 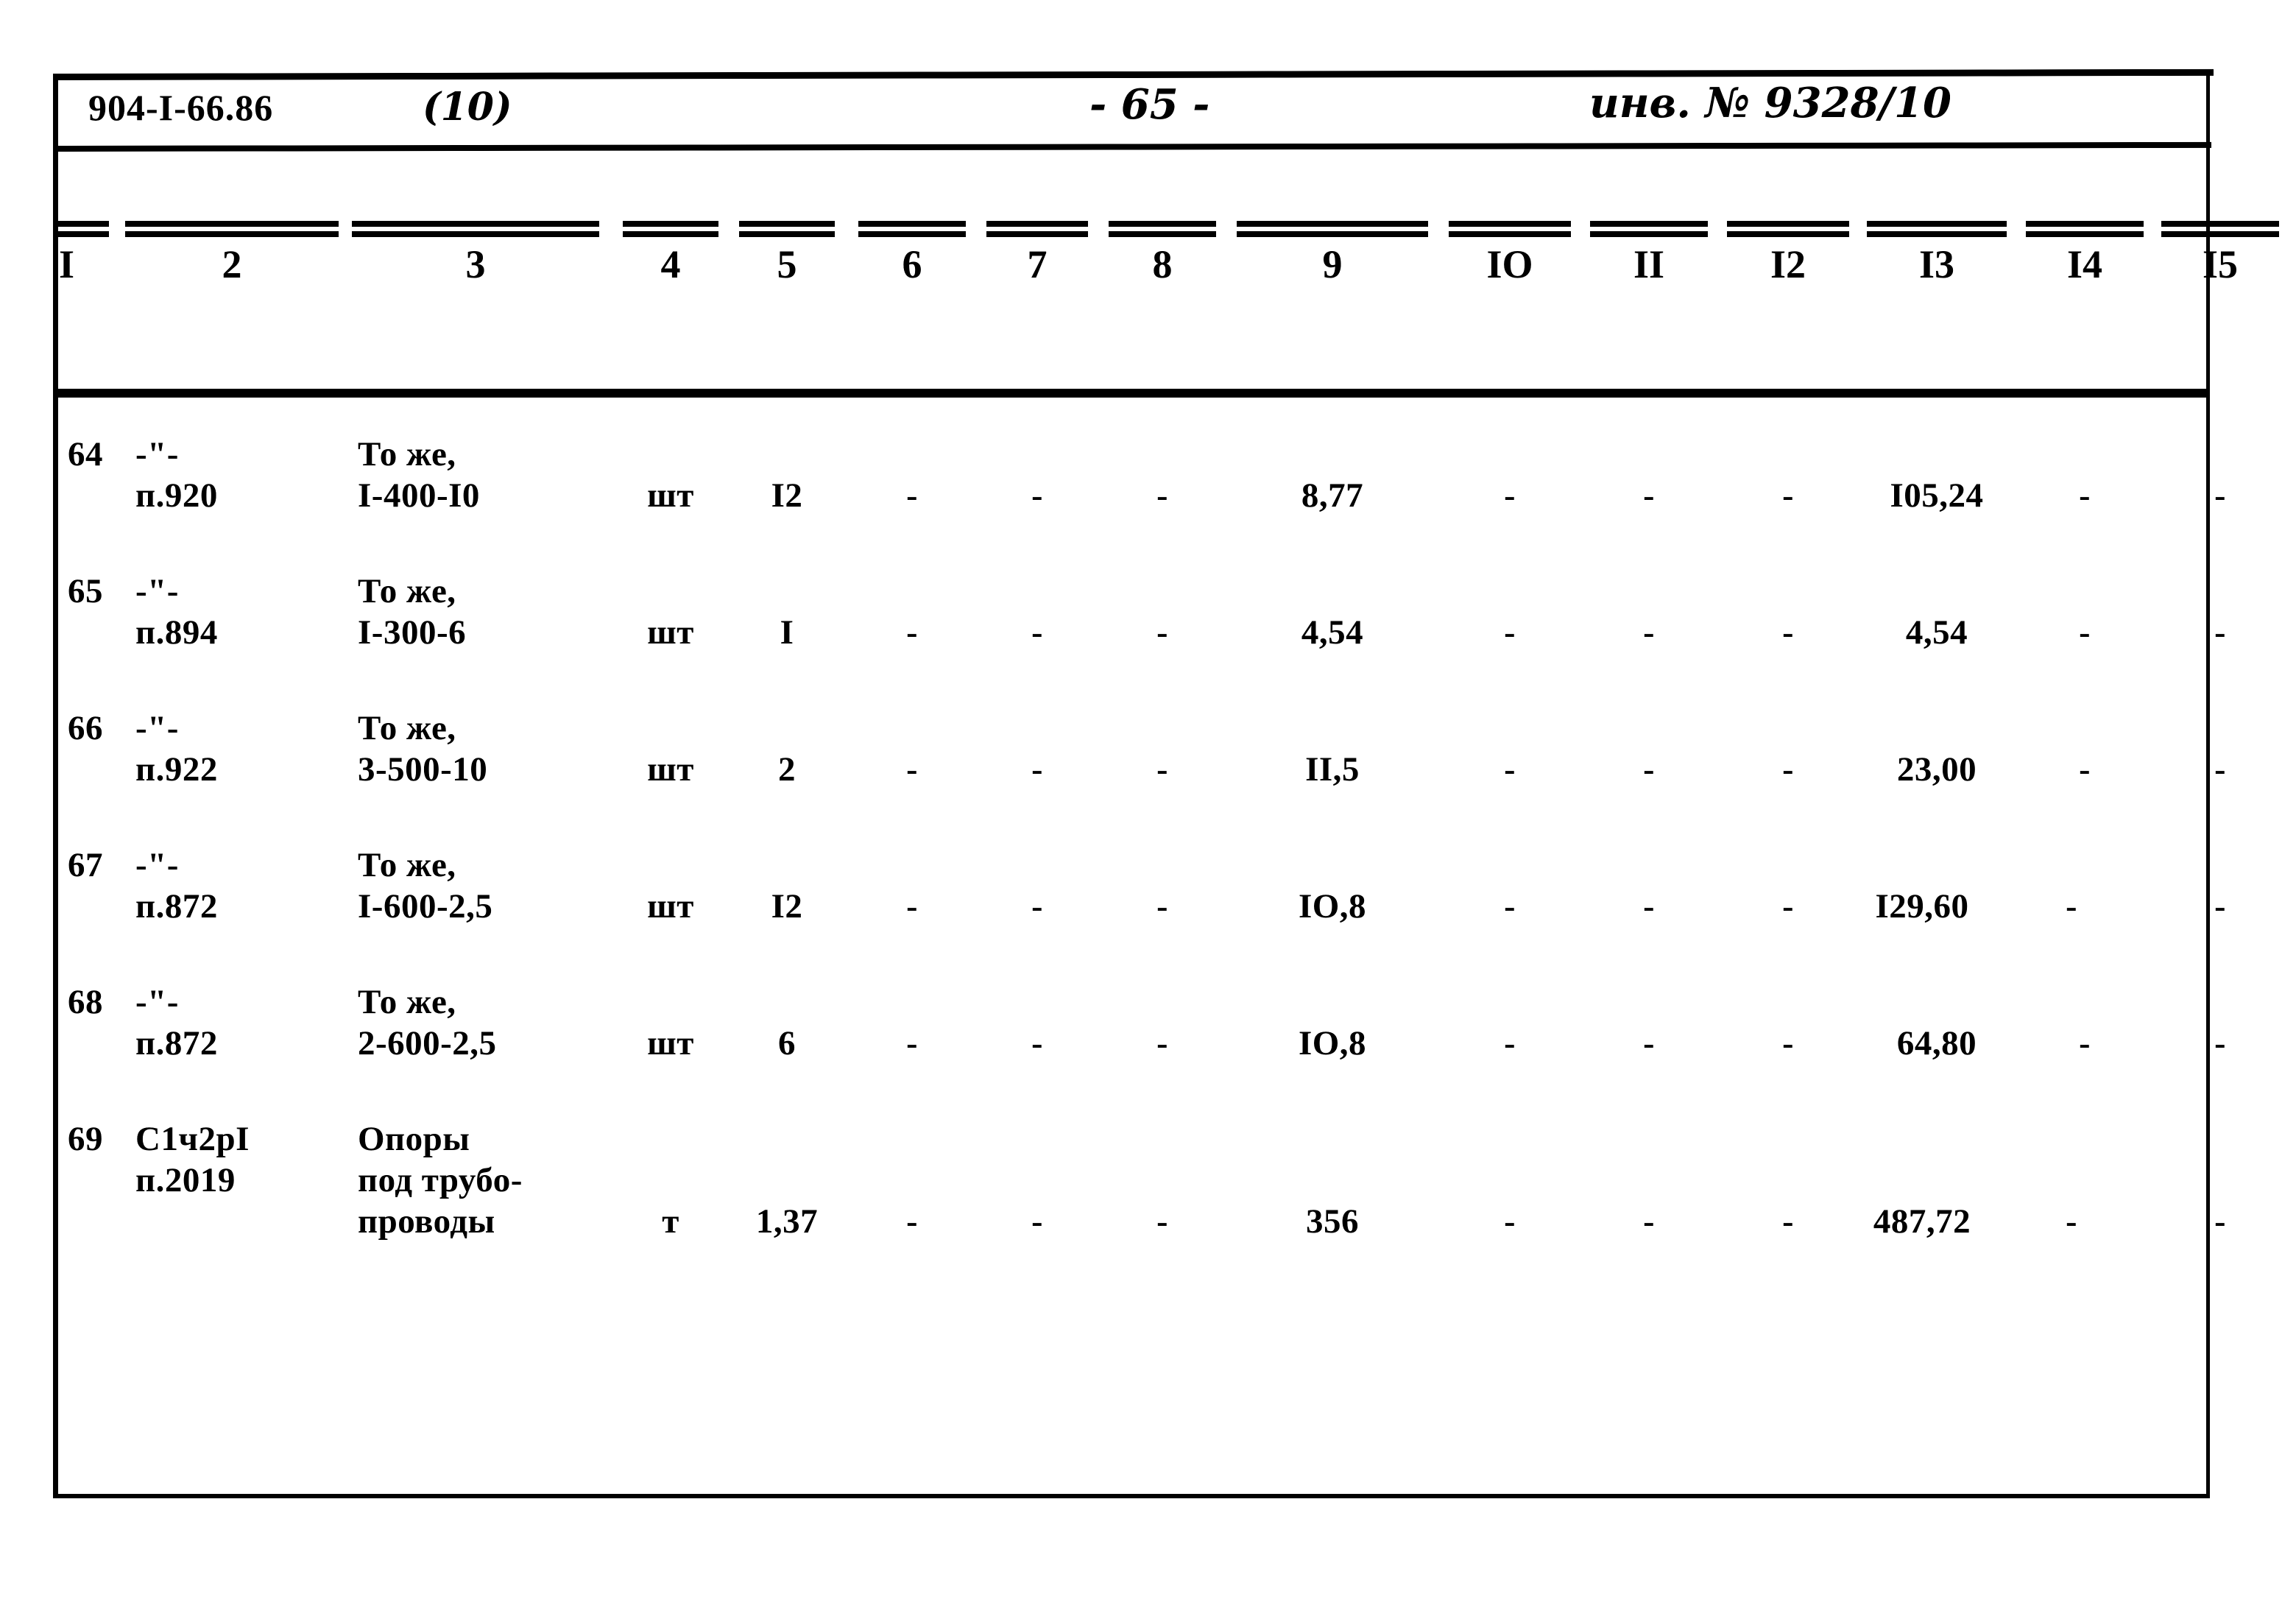 What do you see at coordinates (1936, 1043) in the screenshot?
I see `cell-total-cost: 64,80` at bounding box center [1936, 1043].